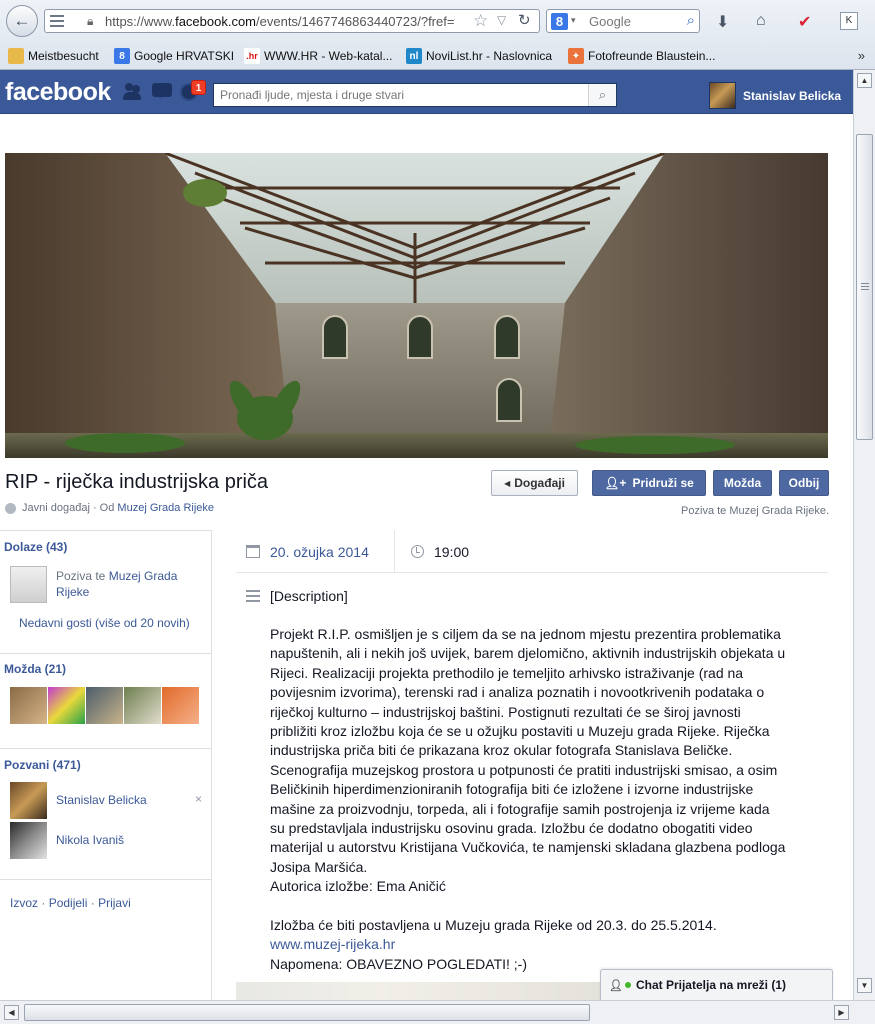  Describe the element at coordinates (307, 1012) in the screenshot. I see `horizontal-scroll-thumb` at that location.